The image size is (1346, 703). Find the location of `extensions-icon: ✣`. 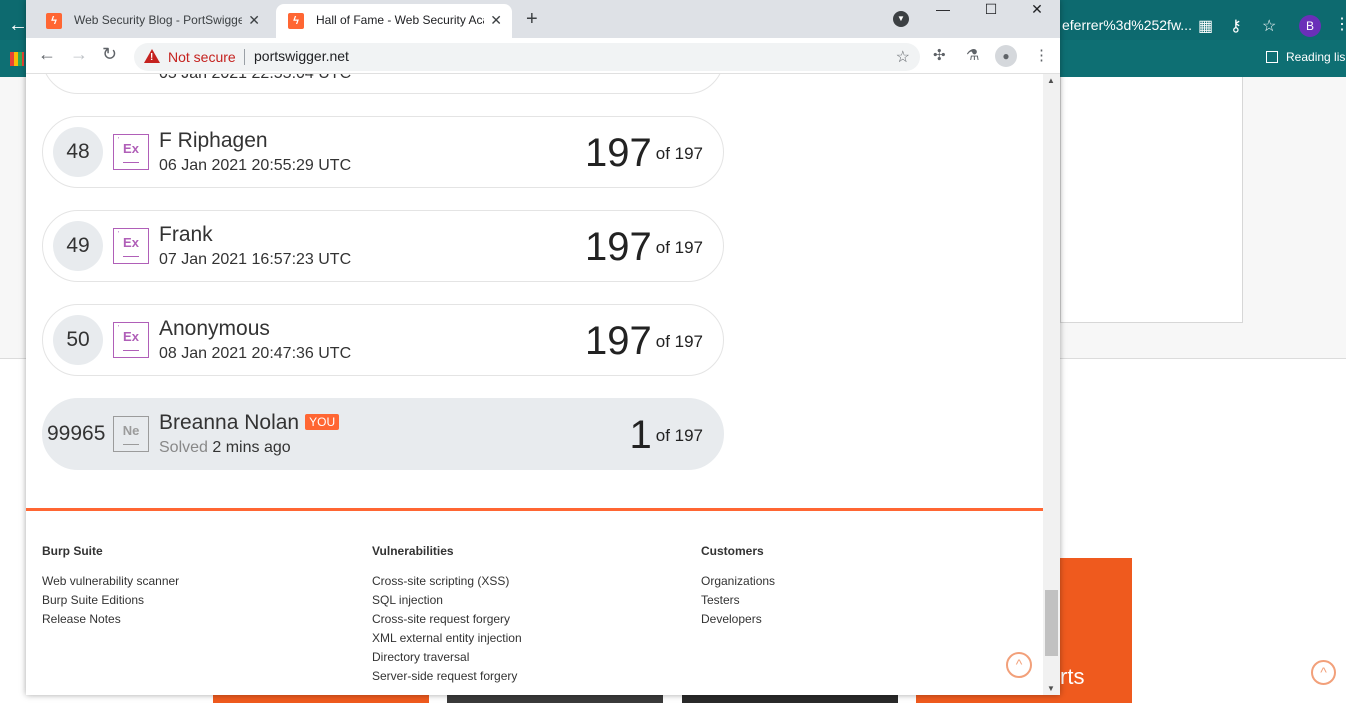

extensions-icon: ✣ is located at coordinates (939, 55).